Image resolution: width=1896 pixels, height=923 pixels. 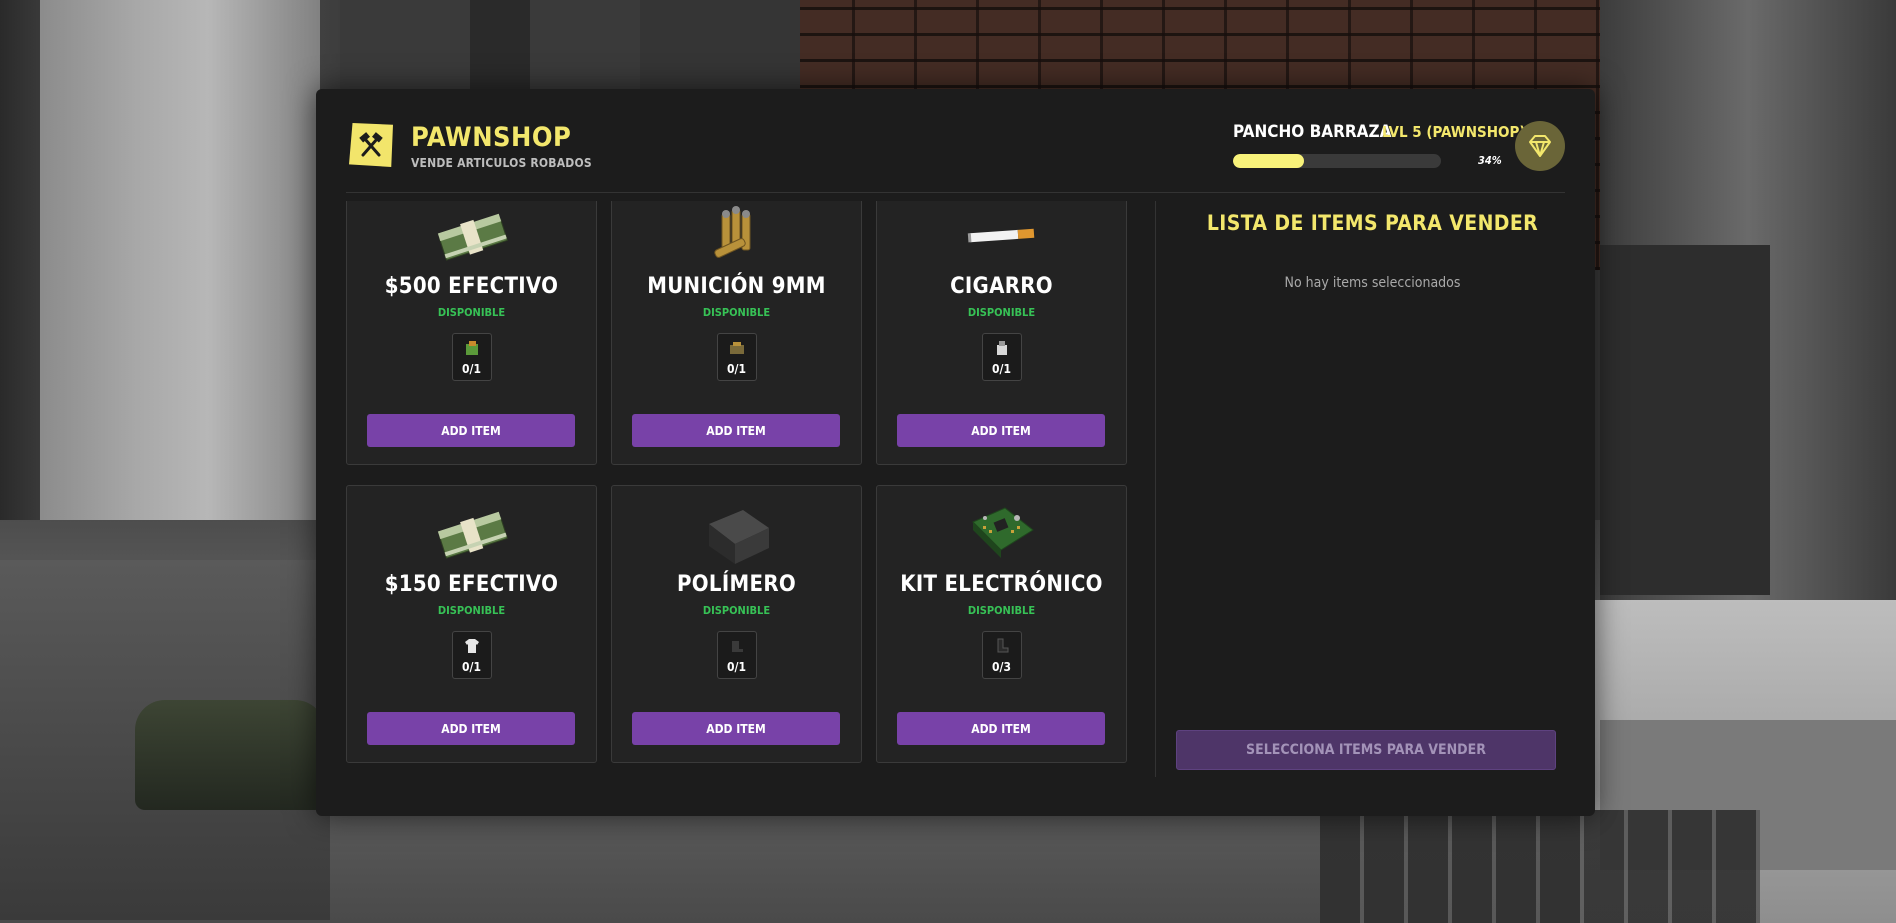 What do you see at coordinates (1001, 624) in the screenshot?
I see `item-card: KIT ELECTRÓNICO DISPONIBLE 0/3 ADD ITEM` at bounding box center [1001, 624].